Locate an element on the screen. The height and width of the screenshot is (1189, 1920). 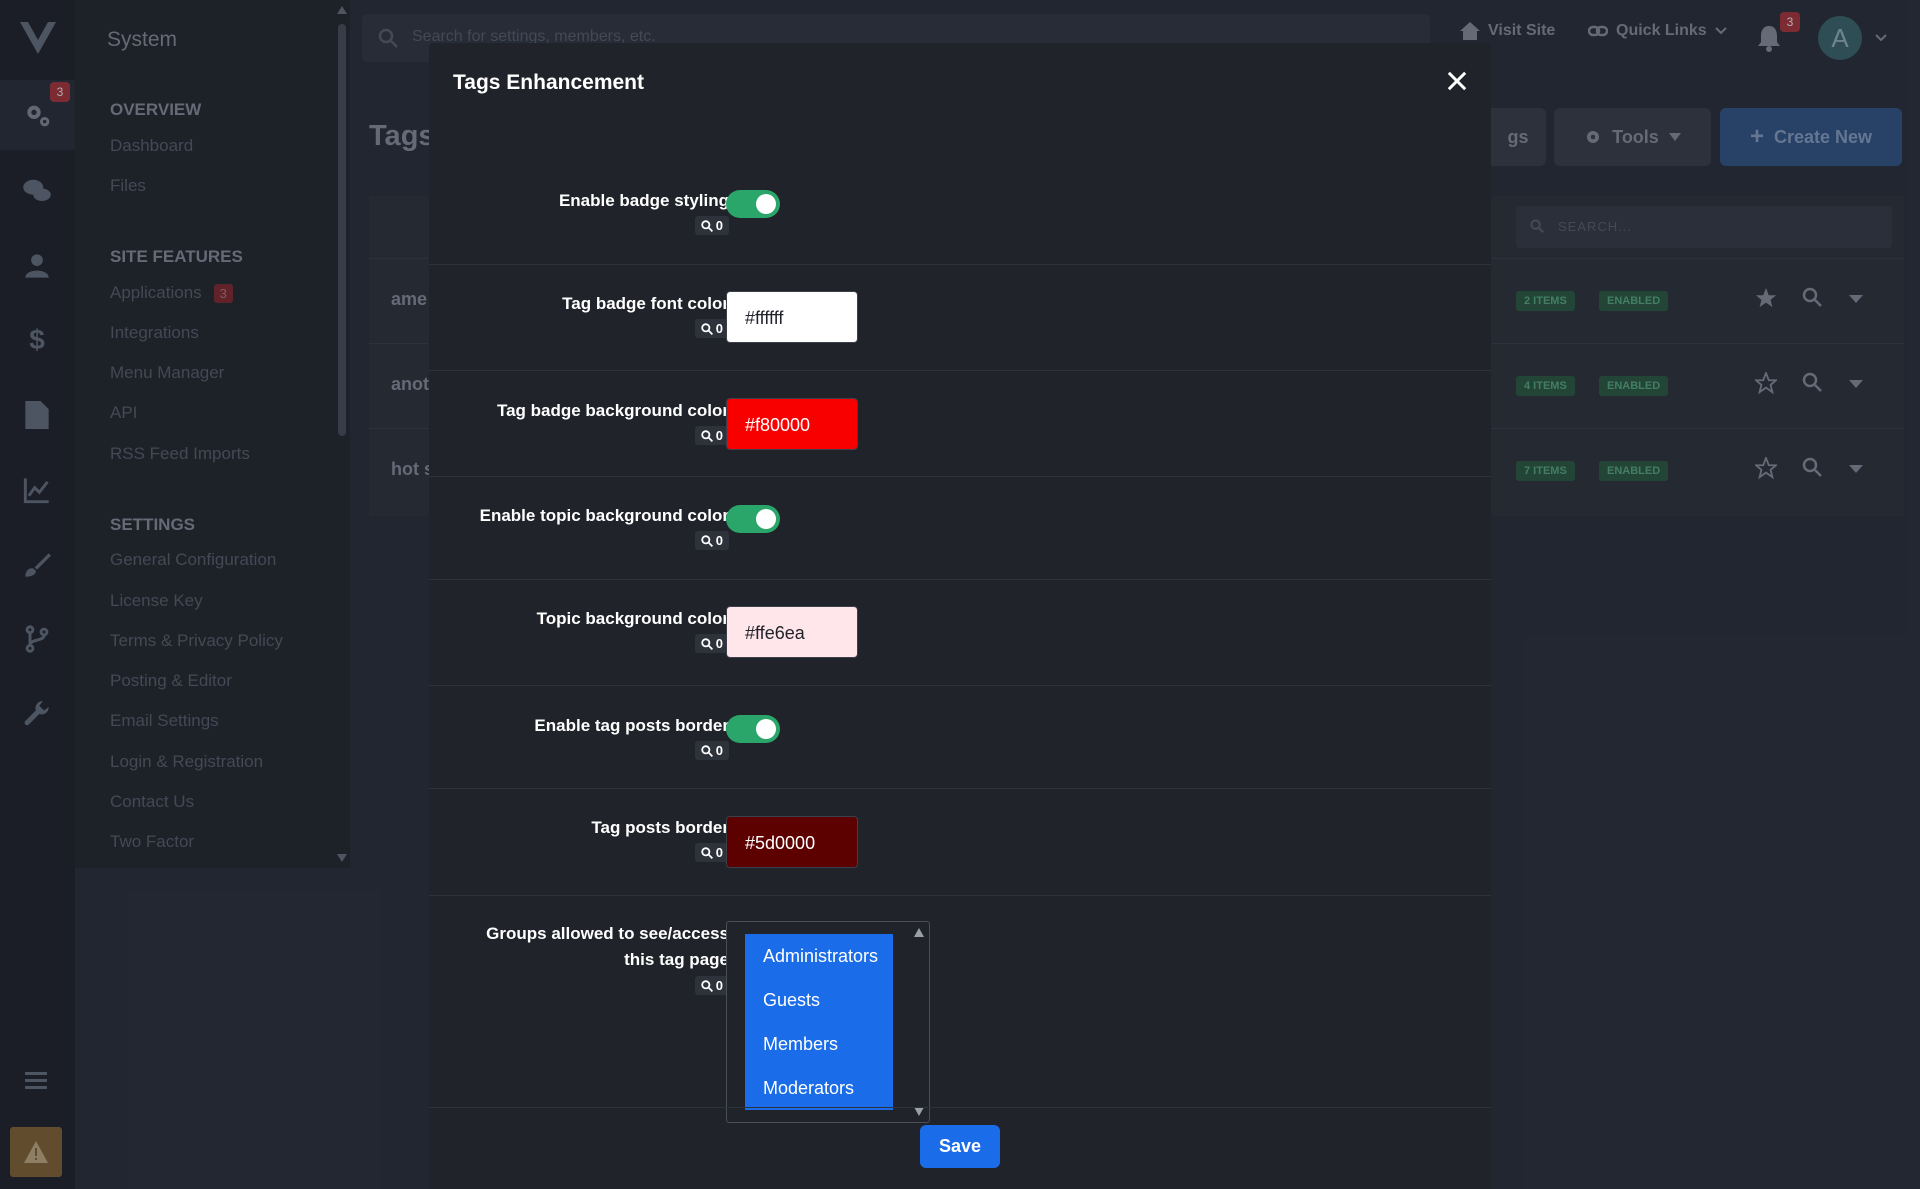
field-tag-badge-font-color: Tag badge font color 0 #ffffff is located at coordinates (960, 318).